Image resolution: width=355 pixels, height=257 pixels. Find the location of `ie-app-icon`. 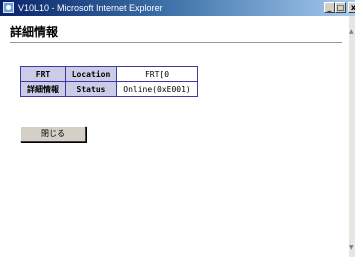

ie-app-icon is located at coordinates (8, 7).